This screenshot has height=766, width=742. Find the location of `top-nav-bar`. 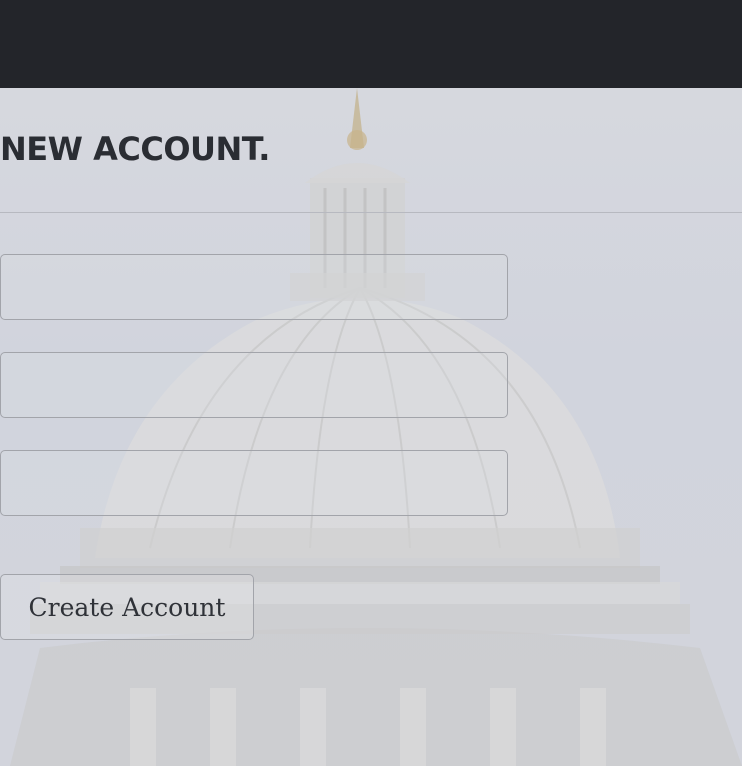

top-nav-bar is located at coordinates (371, 44).